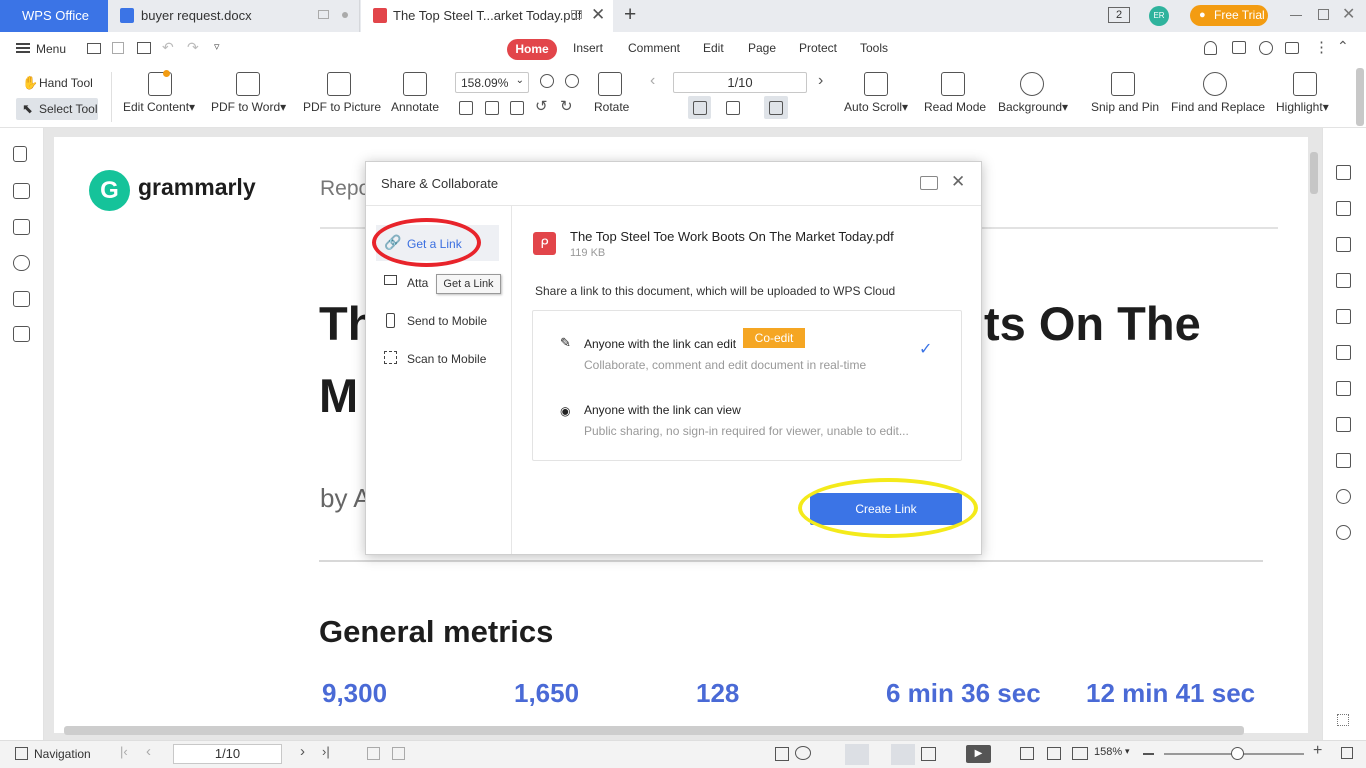 The width and height of the screenshot is (1366, 768). Describe the element at coordinates (124, 751) in the screenshot. I see `first-page-icon: |‹` at that location.